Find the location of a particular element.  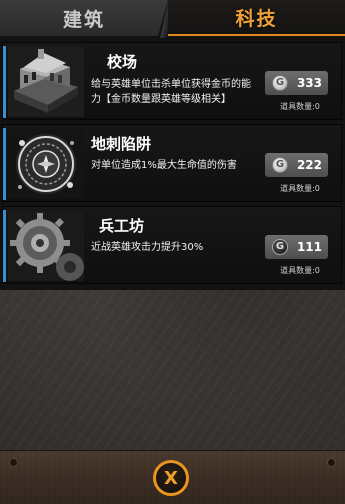

buy-button: G 111 is located at coordinates (296, 247).